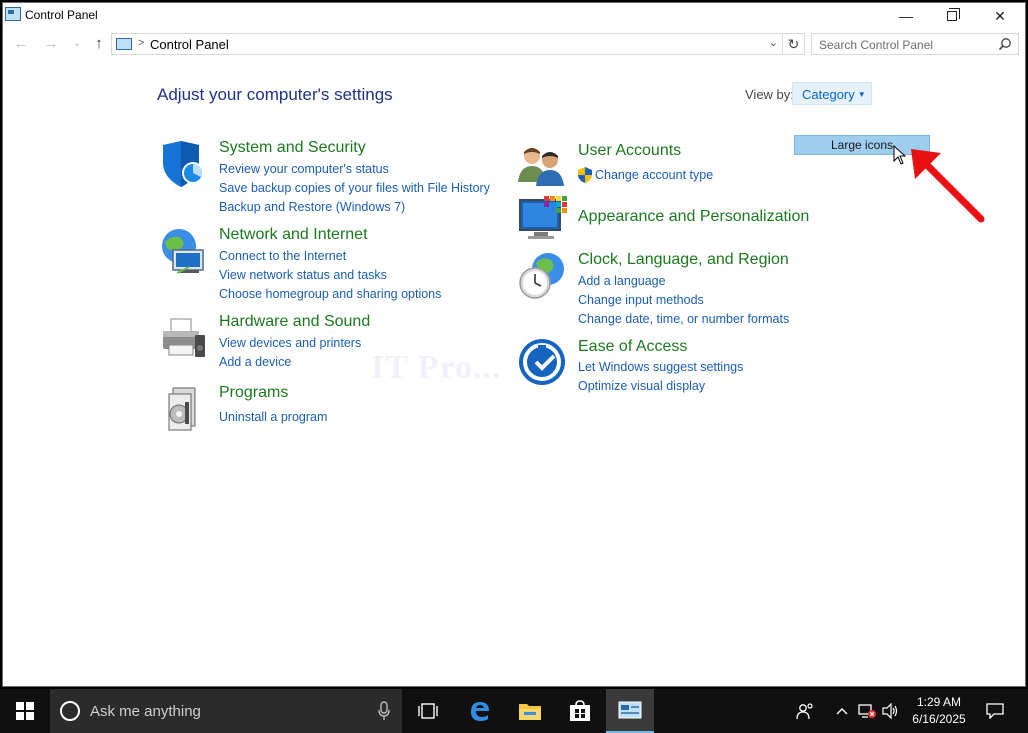 The height and width of the screenshot is (733, 1028). I want to click on link-add-device: Add a device, so click(255, 362).